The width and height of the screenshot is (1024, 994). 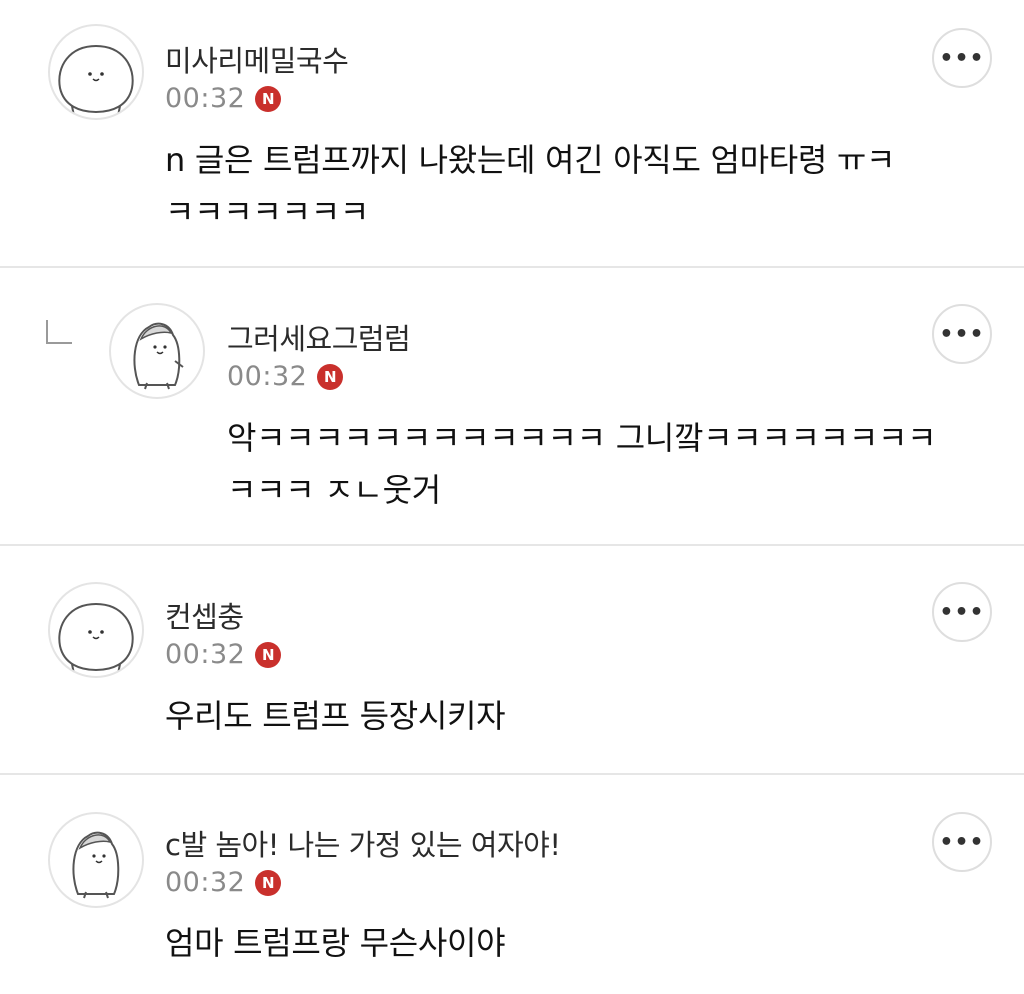 What do you see at coordinates (204, 615) in the screenshot?
I see `comment-author: 컨셉충` at bounding box center [204, 615].